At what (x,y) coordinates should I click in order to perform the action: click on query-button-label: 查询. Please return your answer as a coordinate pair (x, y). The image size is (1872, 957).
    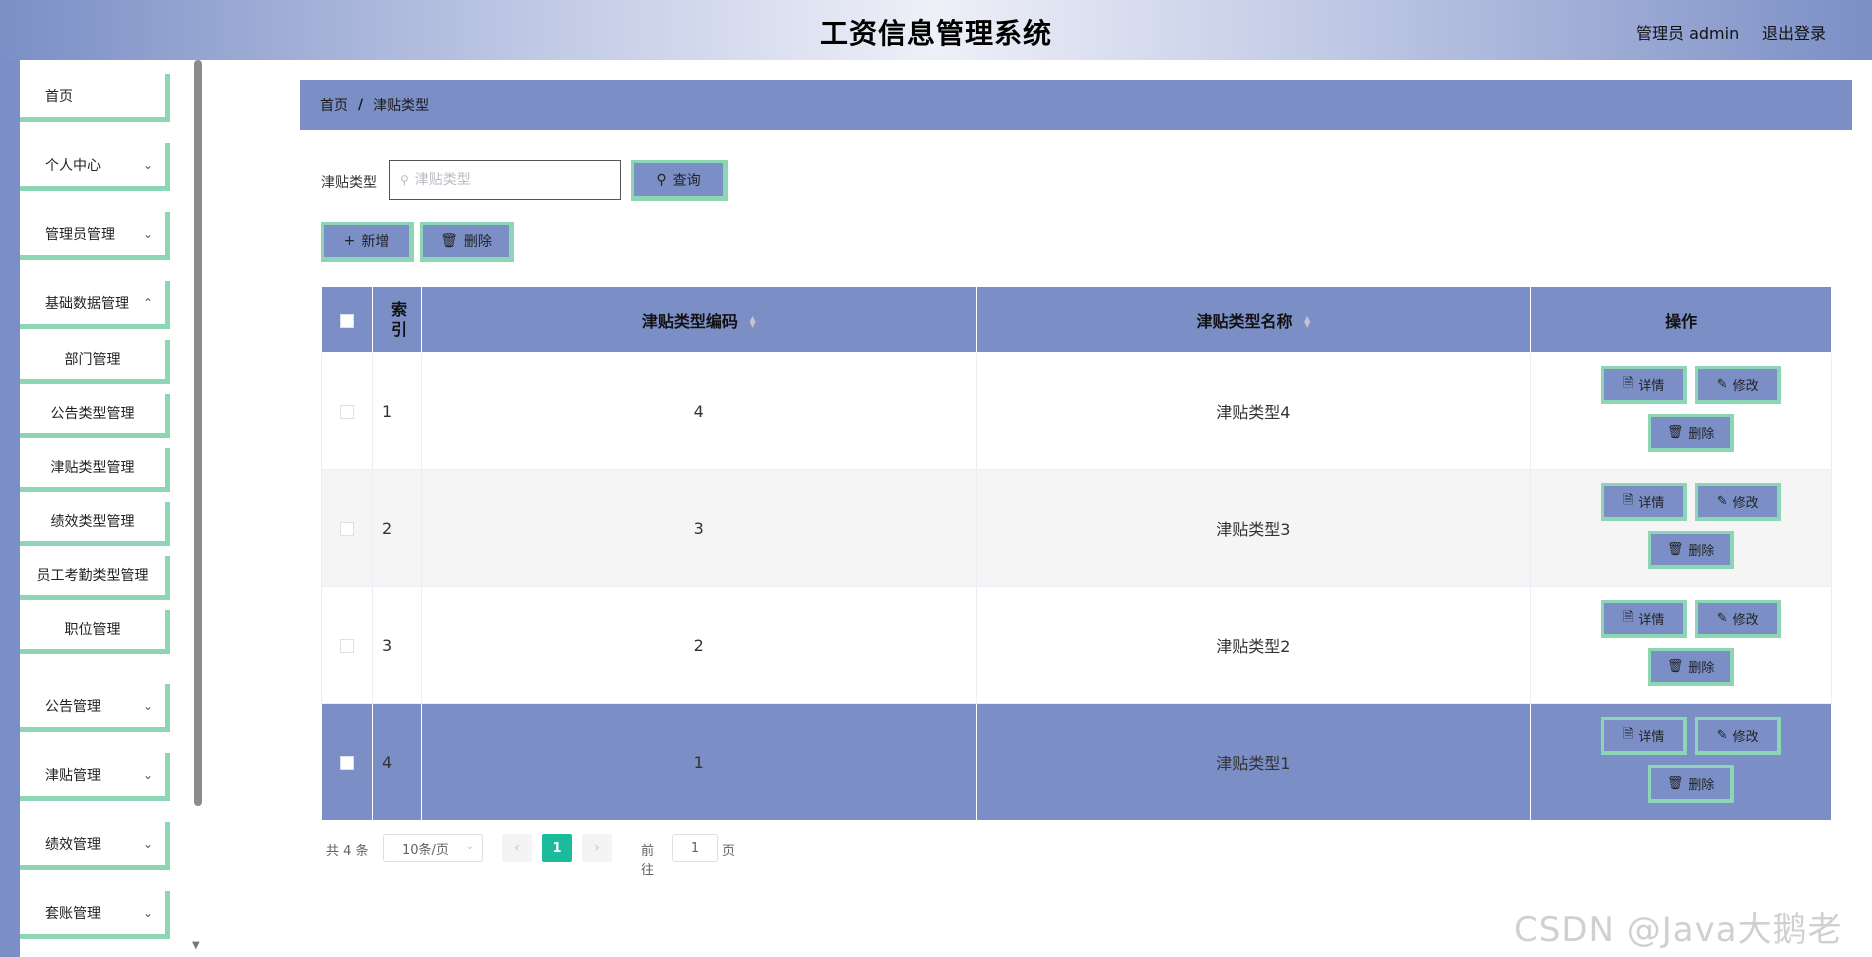
    Looking at the image, I should click on (686, 180).